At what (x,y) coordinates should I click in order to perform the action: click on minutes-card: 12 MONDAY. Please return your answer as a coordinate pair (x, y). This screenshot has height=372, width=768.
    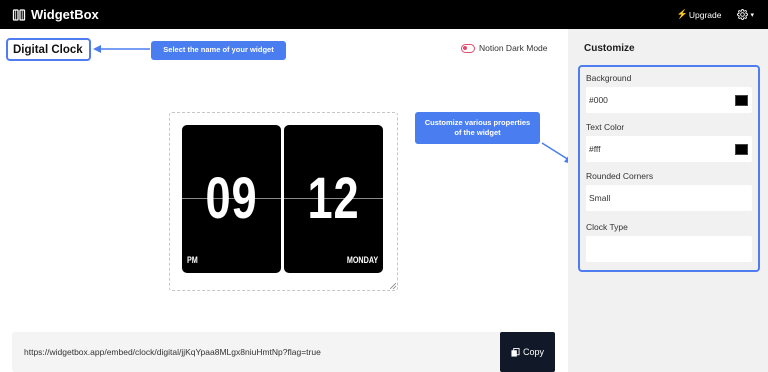
    Looking at the image, I should click on (333, 199).